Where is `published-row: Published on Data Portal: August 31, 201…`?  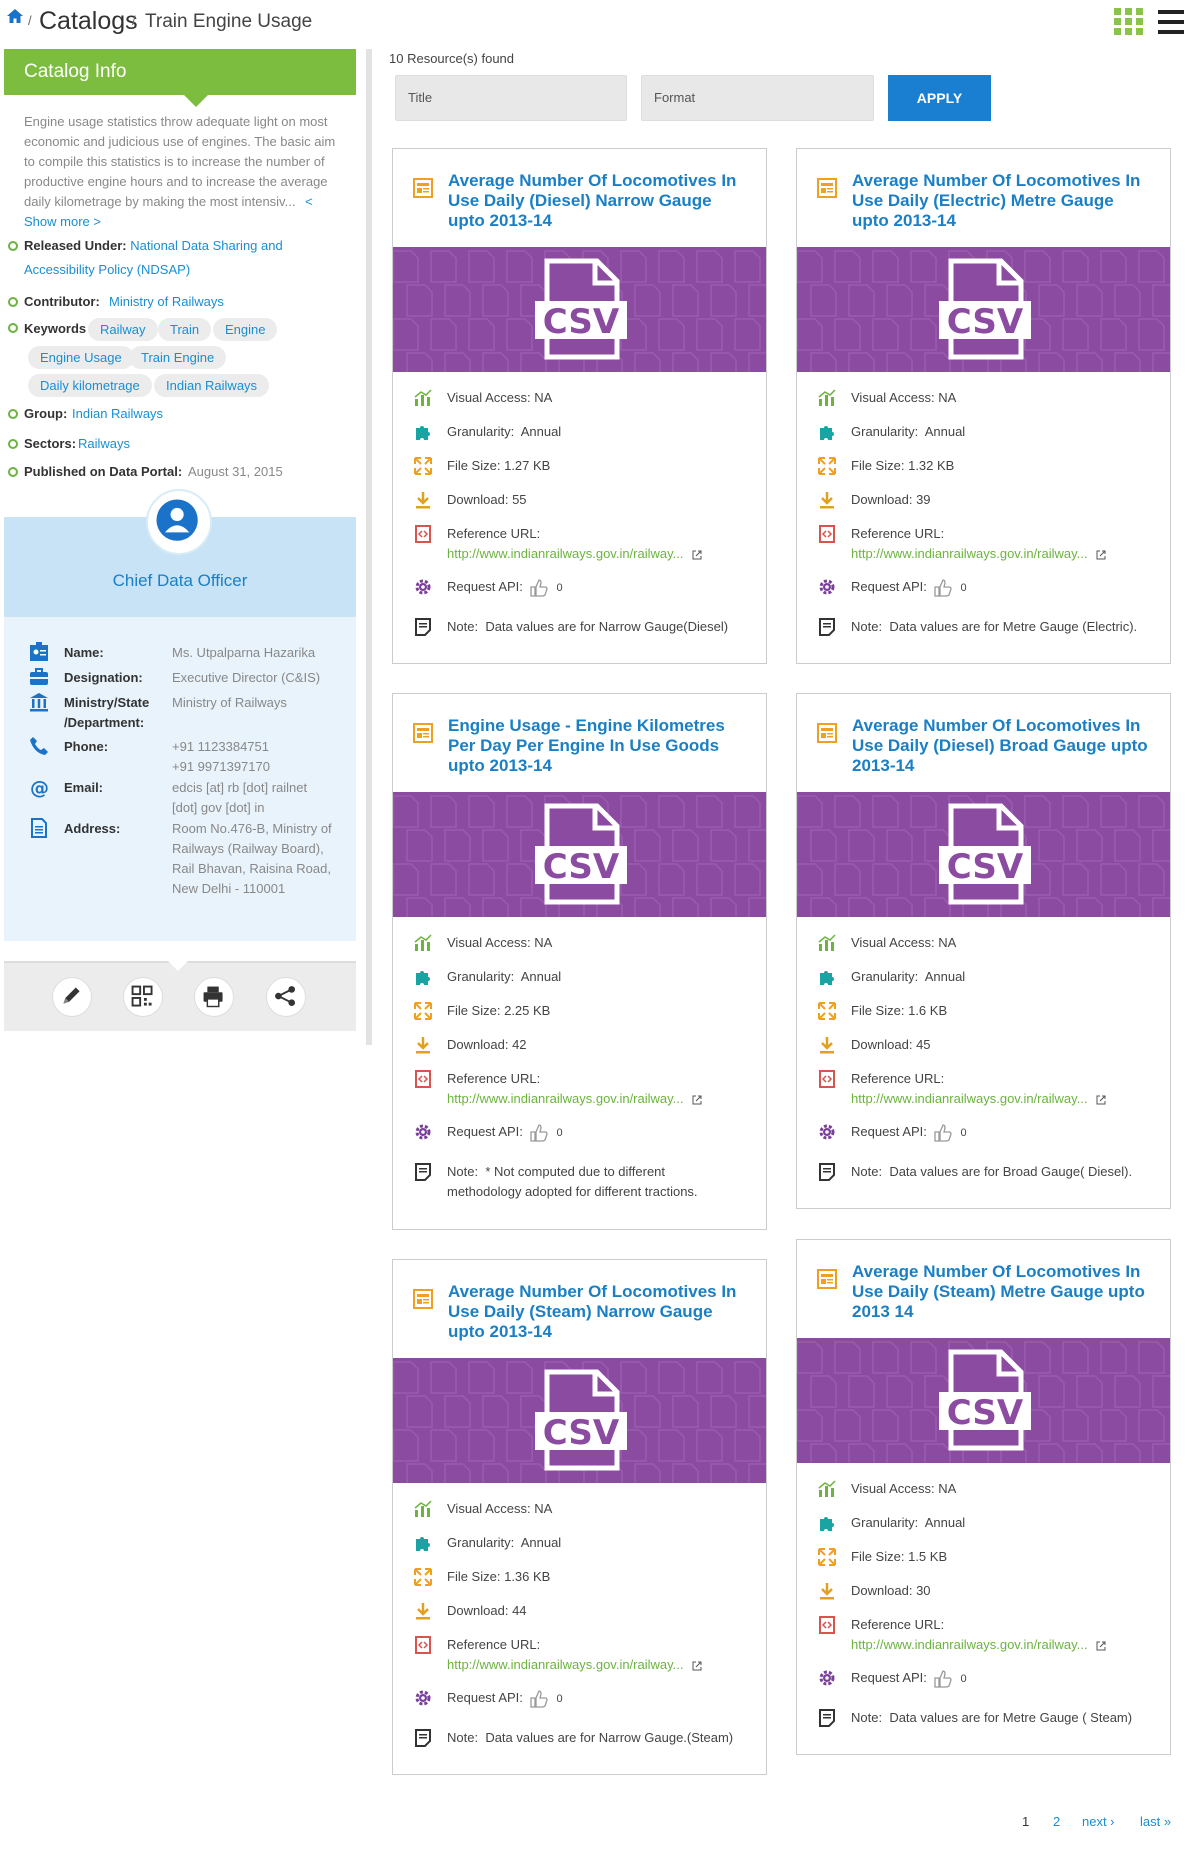
published-row: Published on Data Portal: August 31, 201… is located at coordinates (180, 472).